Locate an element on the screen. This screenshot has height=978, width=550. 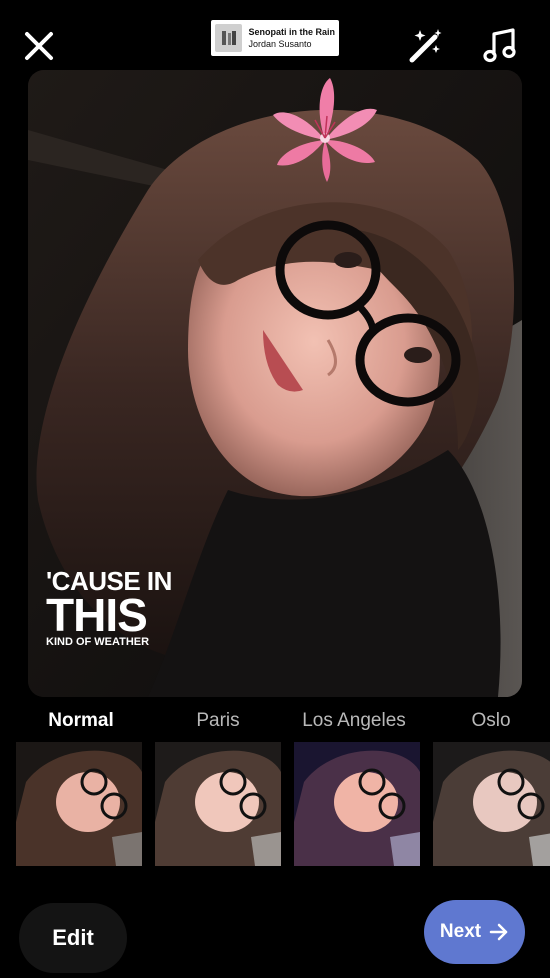
effects-button is located at coordinates (425, 46).